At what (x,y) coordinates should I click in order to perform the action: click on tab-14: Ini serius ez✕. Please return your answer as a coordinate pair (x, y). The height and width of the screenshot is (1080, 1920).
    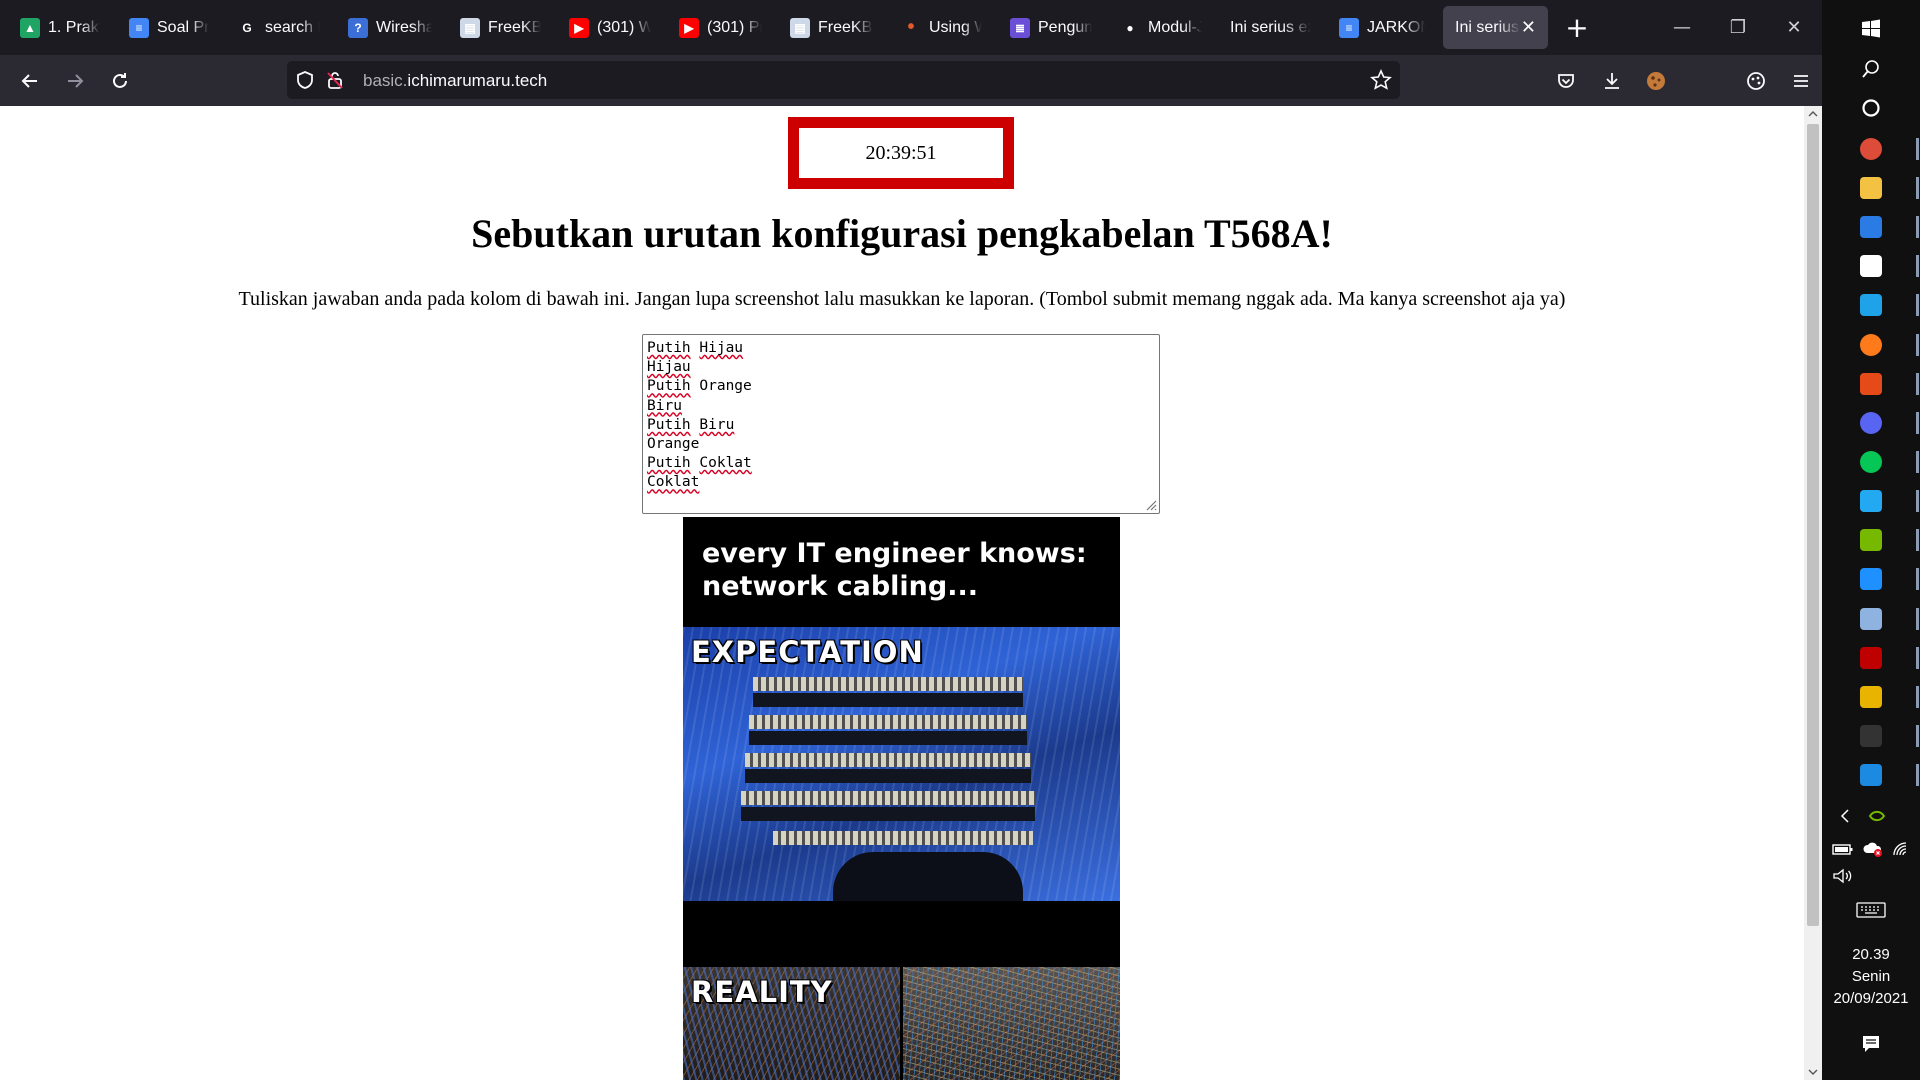
    Looking at the image, I should click on (1495, 27).